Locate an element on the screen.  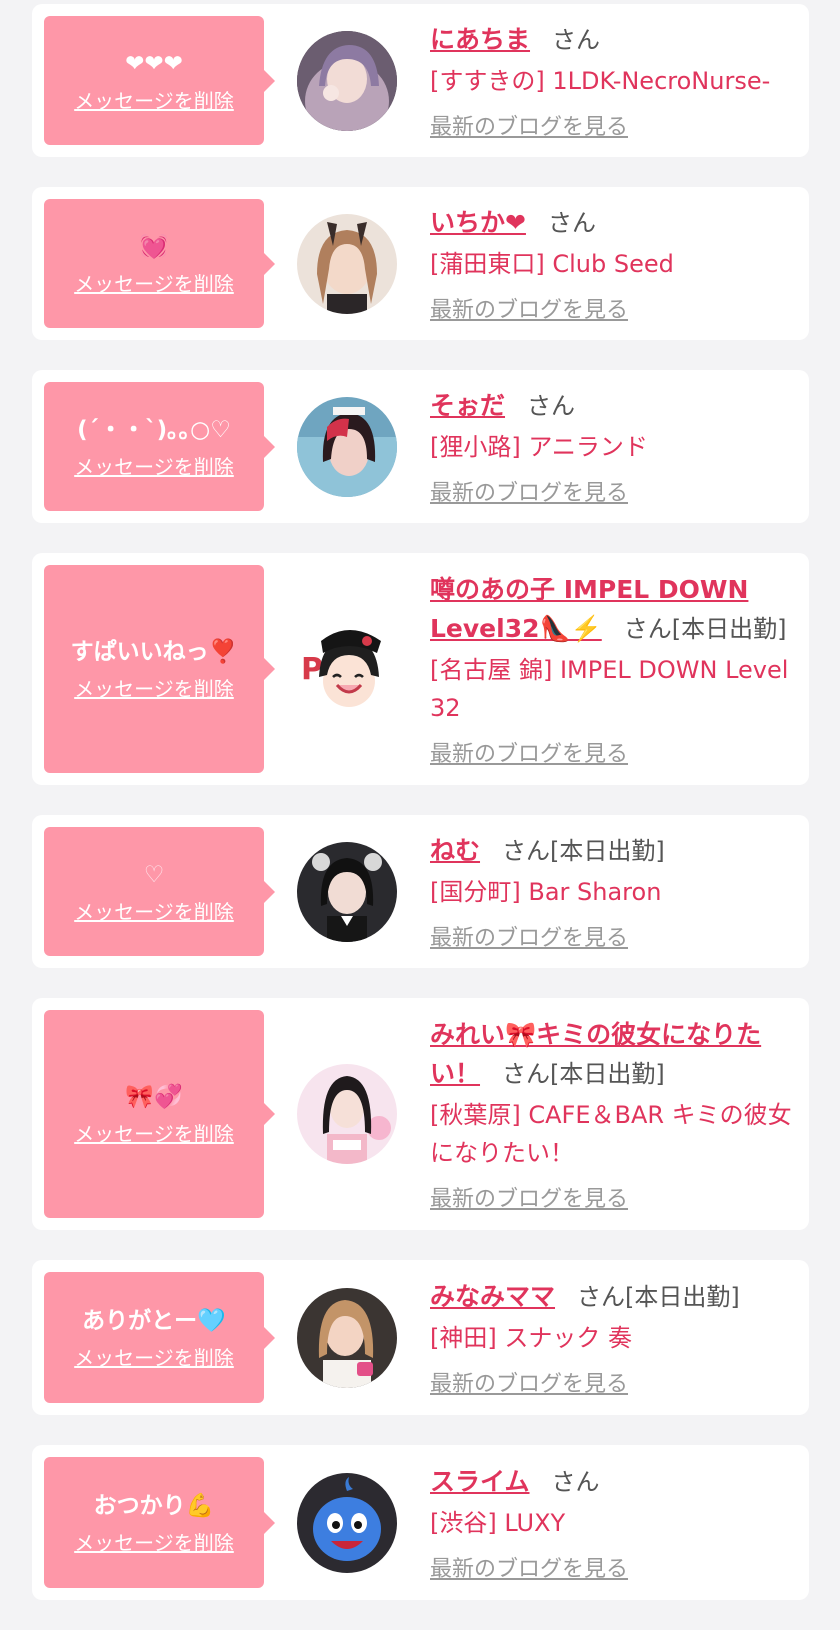
message-text: (´・・`)｡｡○♡ is located at coordinates (154, 429).